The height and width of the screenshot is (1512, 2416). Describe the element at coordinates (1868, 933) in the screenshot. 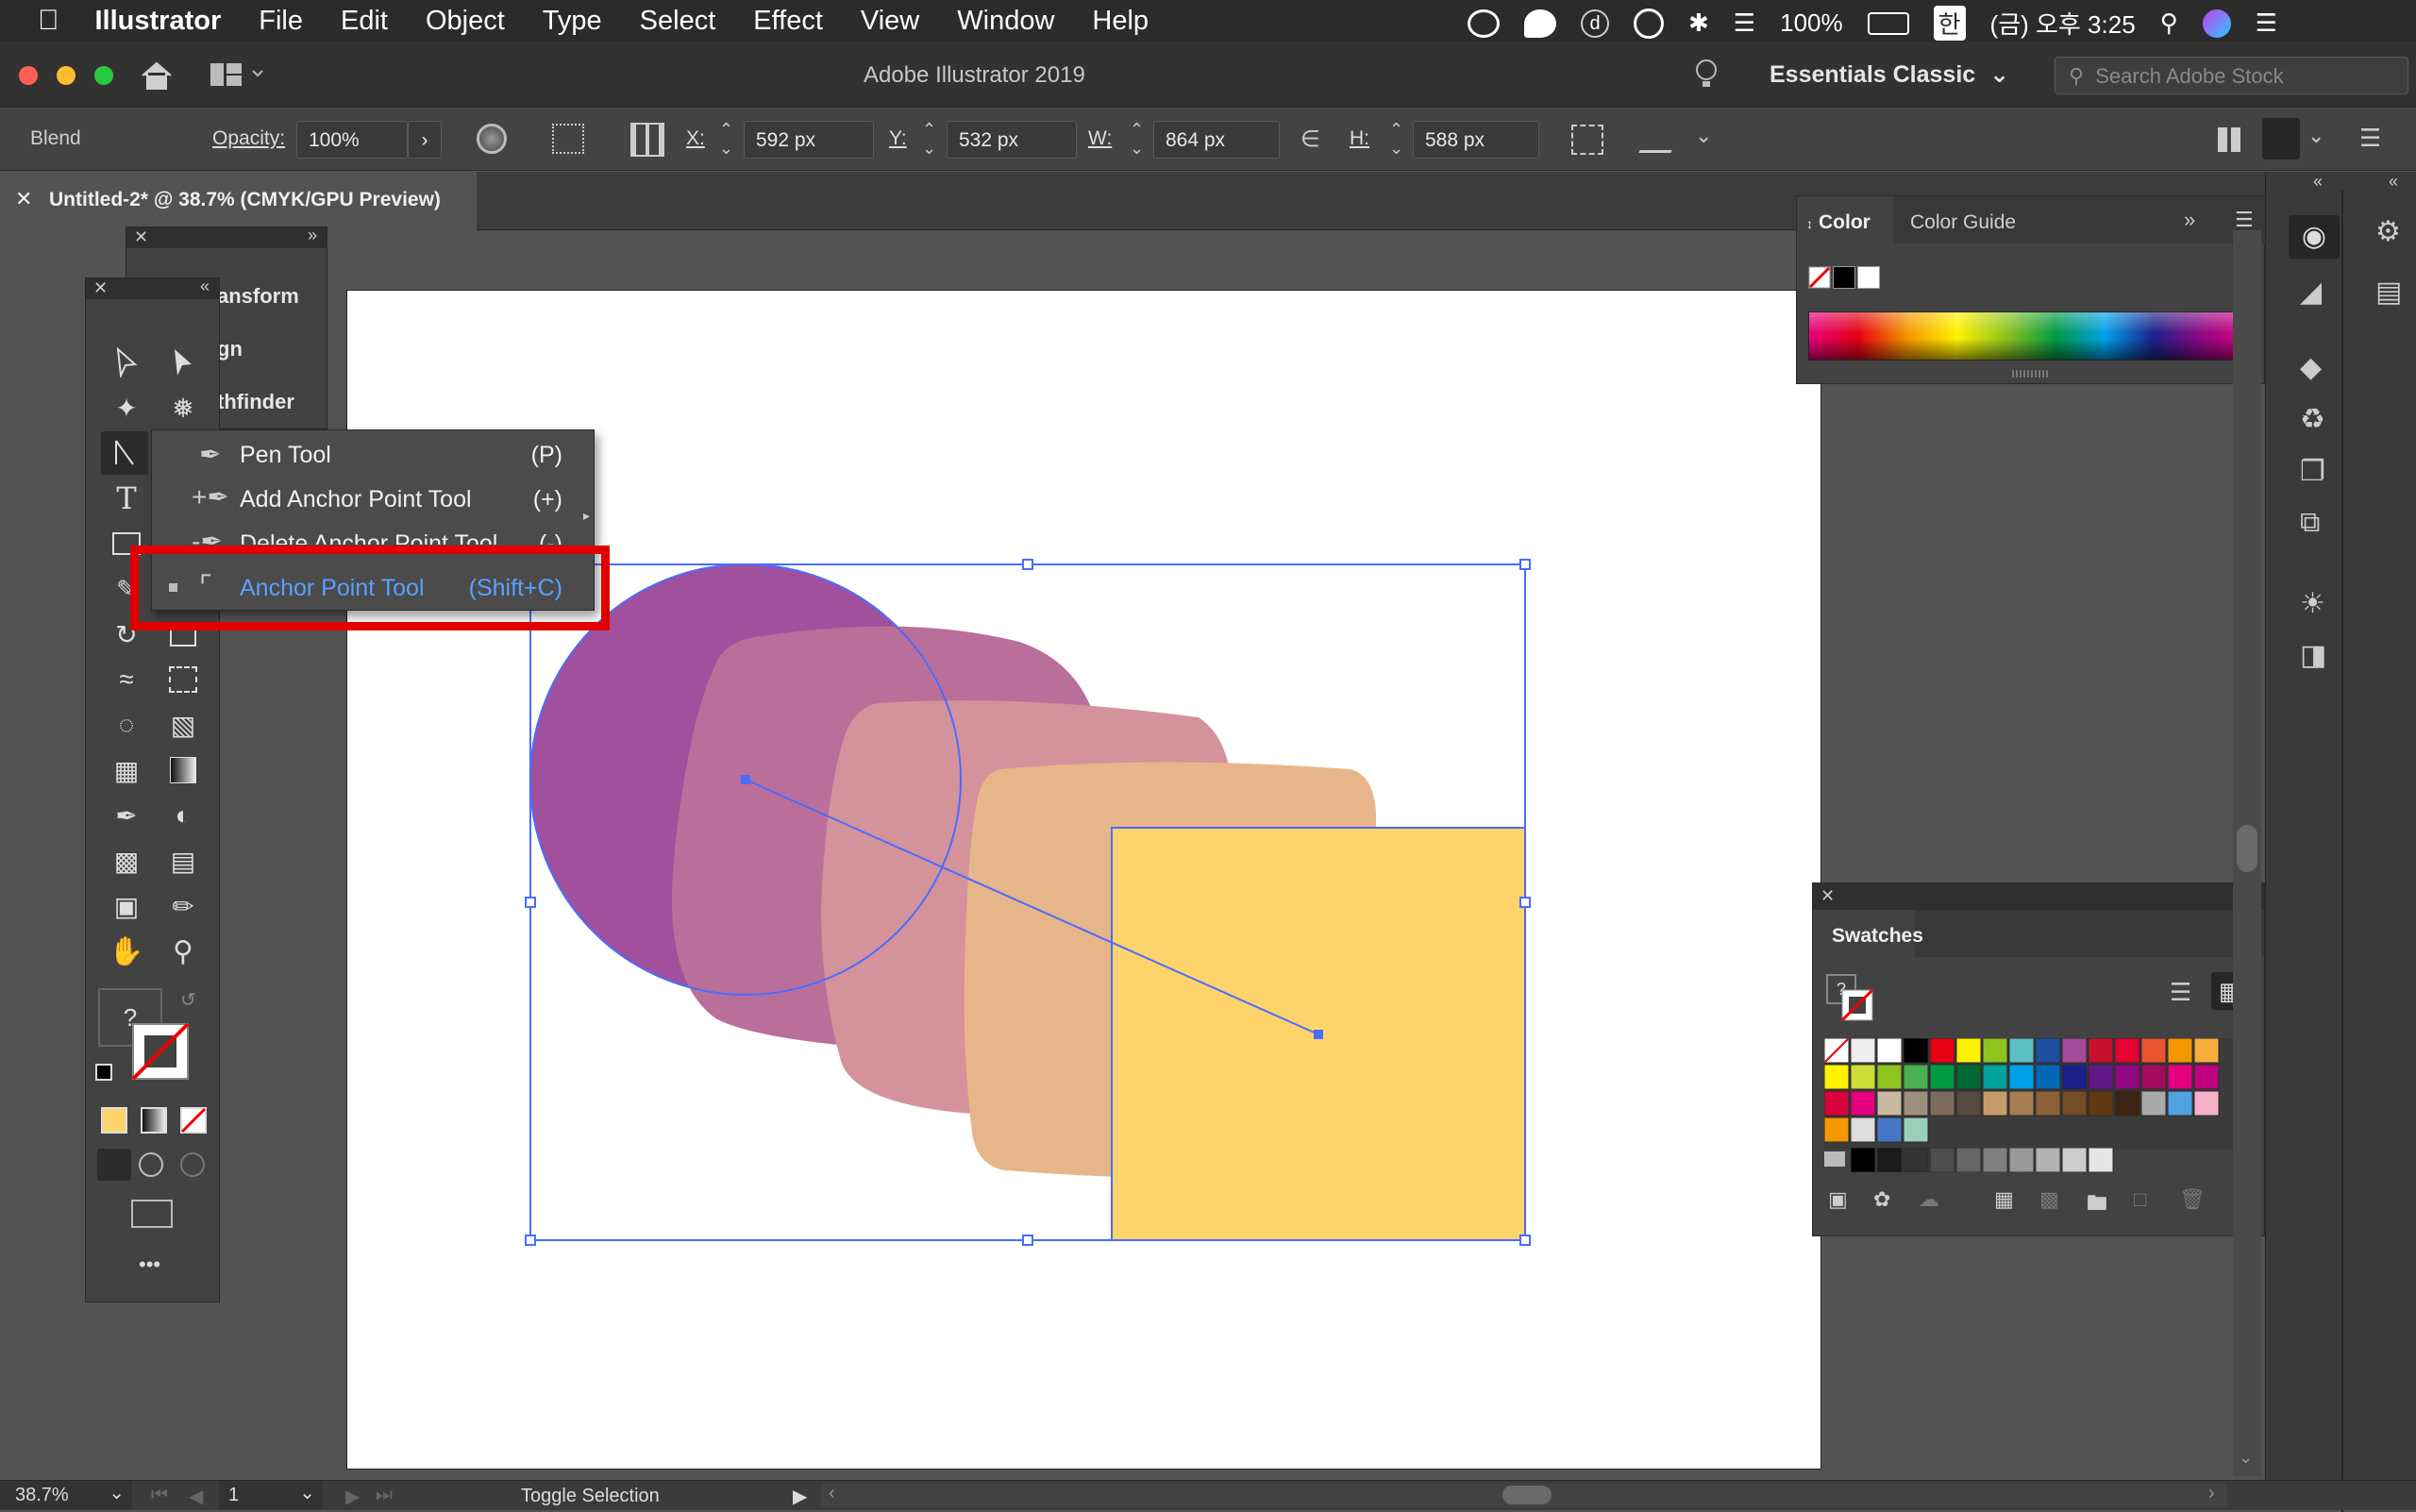

I see `tab-swatches: Swatches` at that location.